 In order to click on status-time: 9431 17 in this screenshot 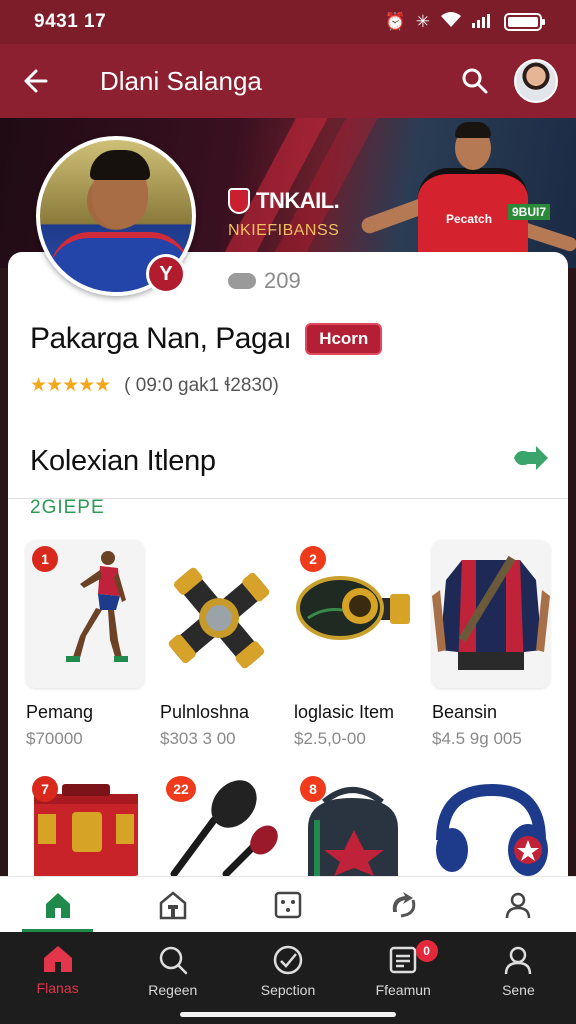, I will do `click(70, 21)`.